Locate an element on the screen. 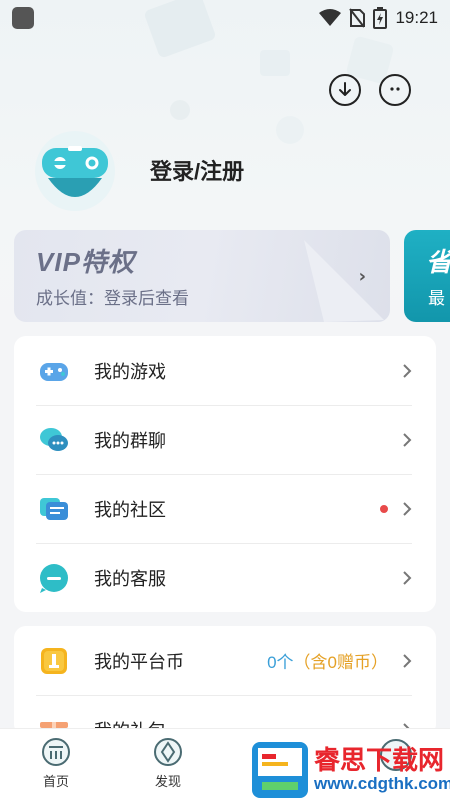  customer-service-icon is located at coordinates (54, 578).